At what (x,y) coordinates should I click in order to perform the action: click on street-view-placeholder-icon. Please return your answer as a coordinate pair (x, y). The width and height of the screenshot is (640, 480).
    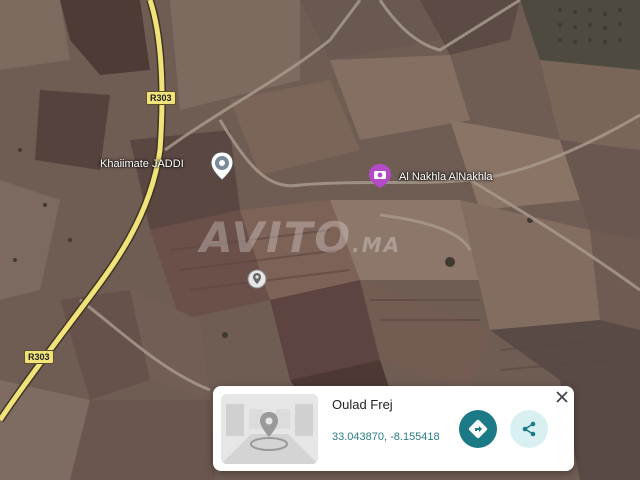
    Looking at the image, I should click on (269, 429).